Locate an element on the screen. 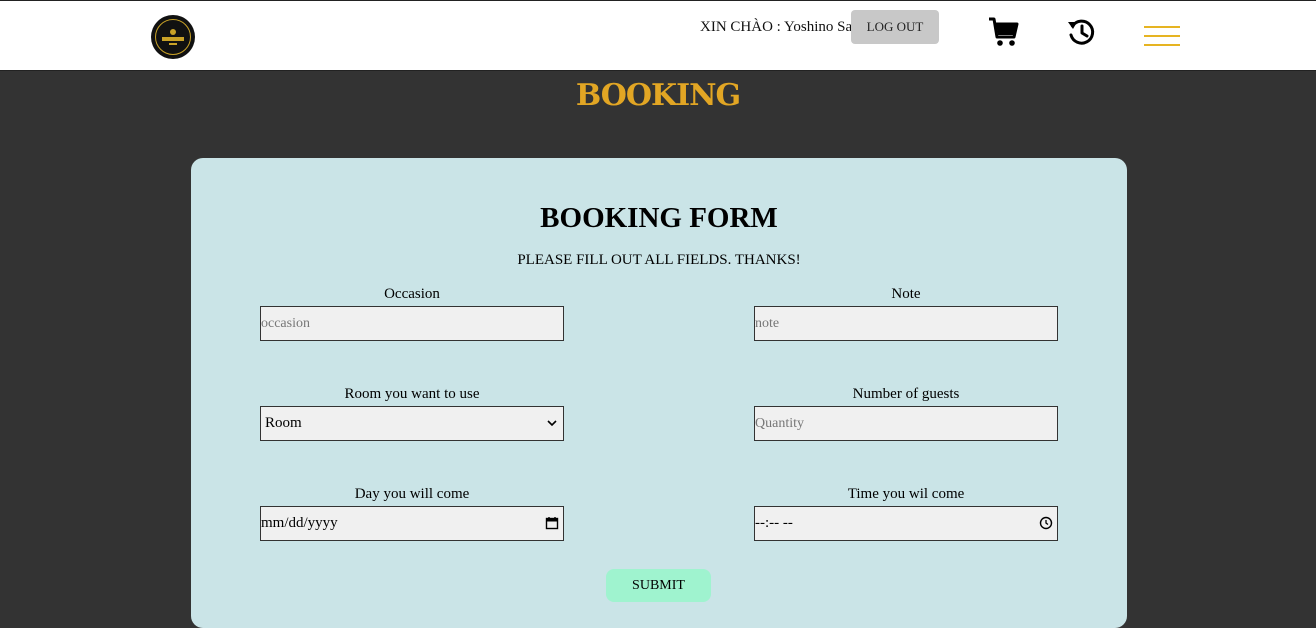  submit-button: SUBMIT is located at coordinates (658, 585).